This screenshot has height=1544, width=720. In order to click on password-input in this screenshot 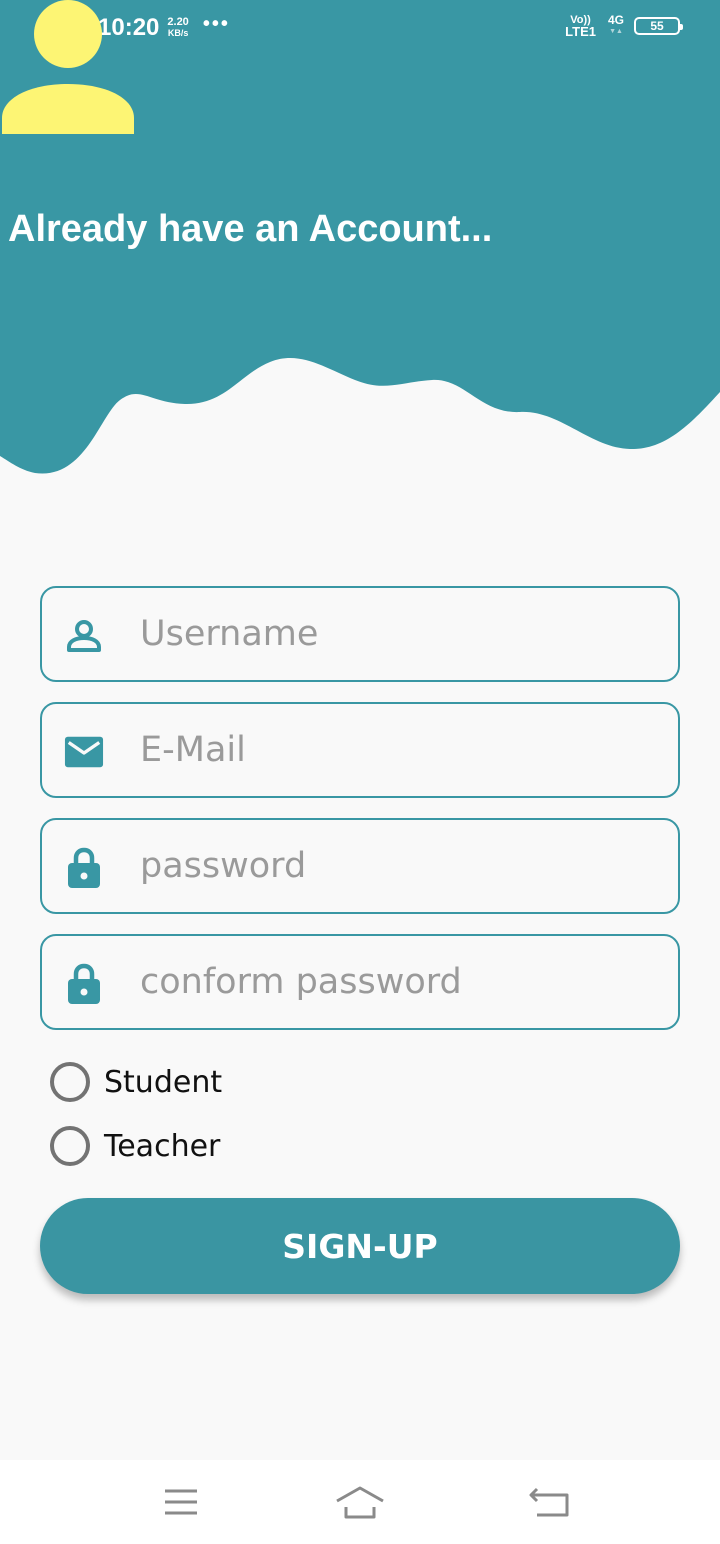, I will do `click(400, 866)`.